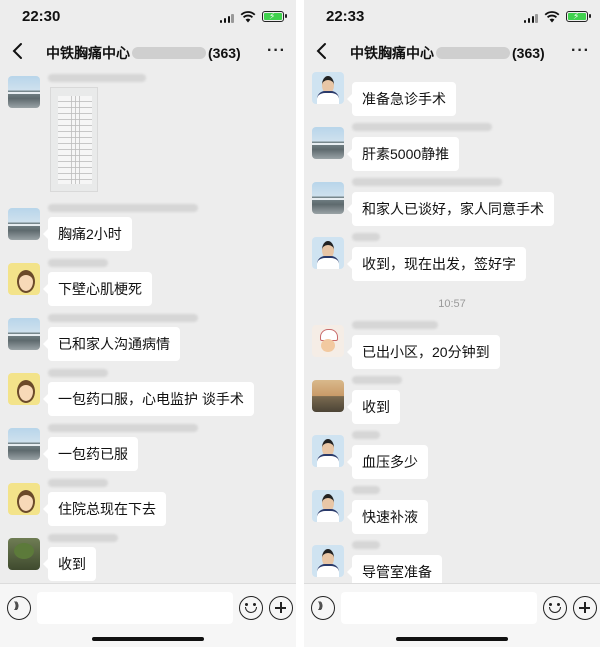  I want to click on sunset-avatar, so click(328, 396).